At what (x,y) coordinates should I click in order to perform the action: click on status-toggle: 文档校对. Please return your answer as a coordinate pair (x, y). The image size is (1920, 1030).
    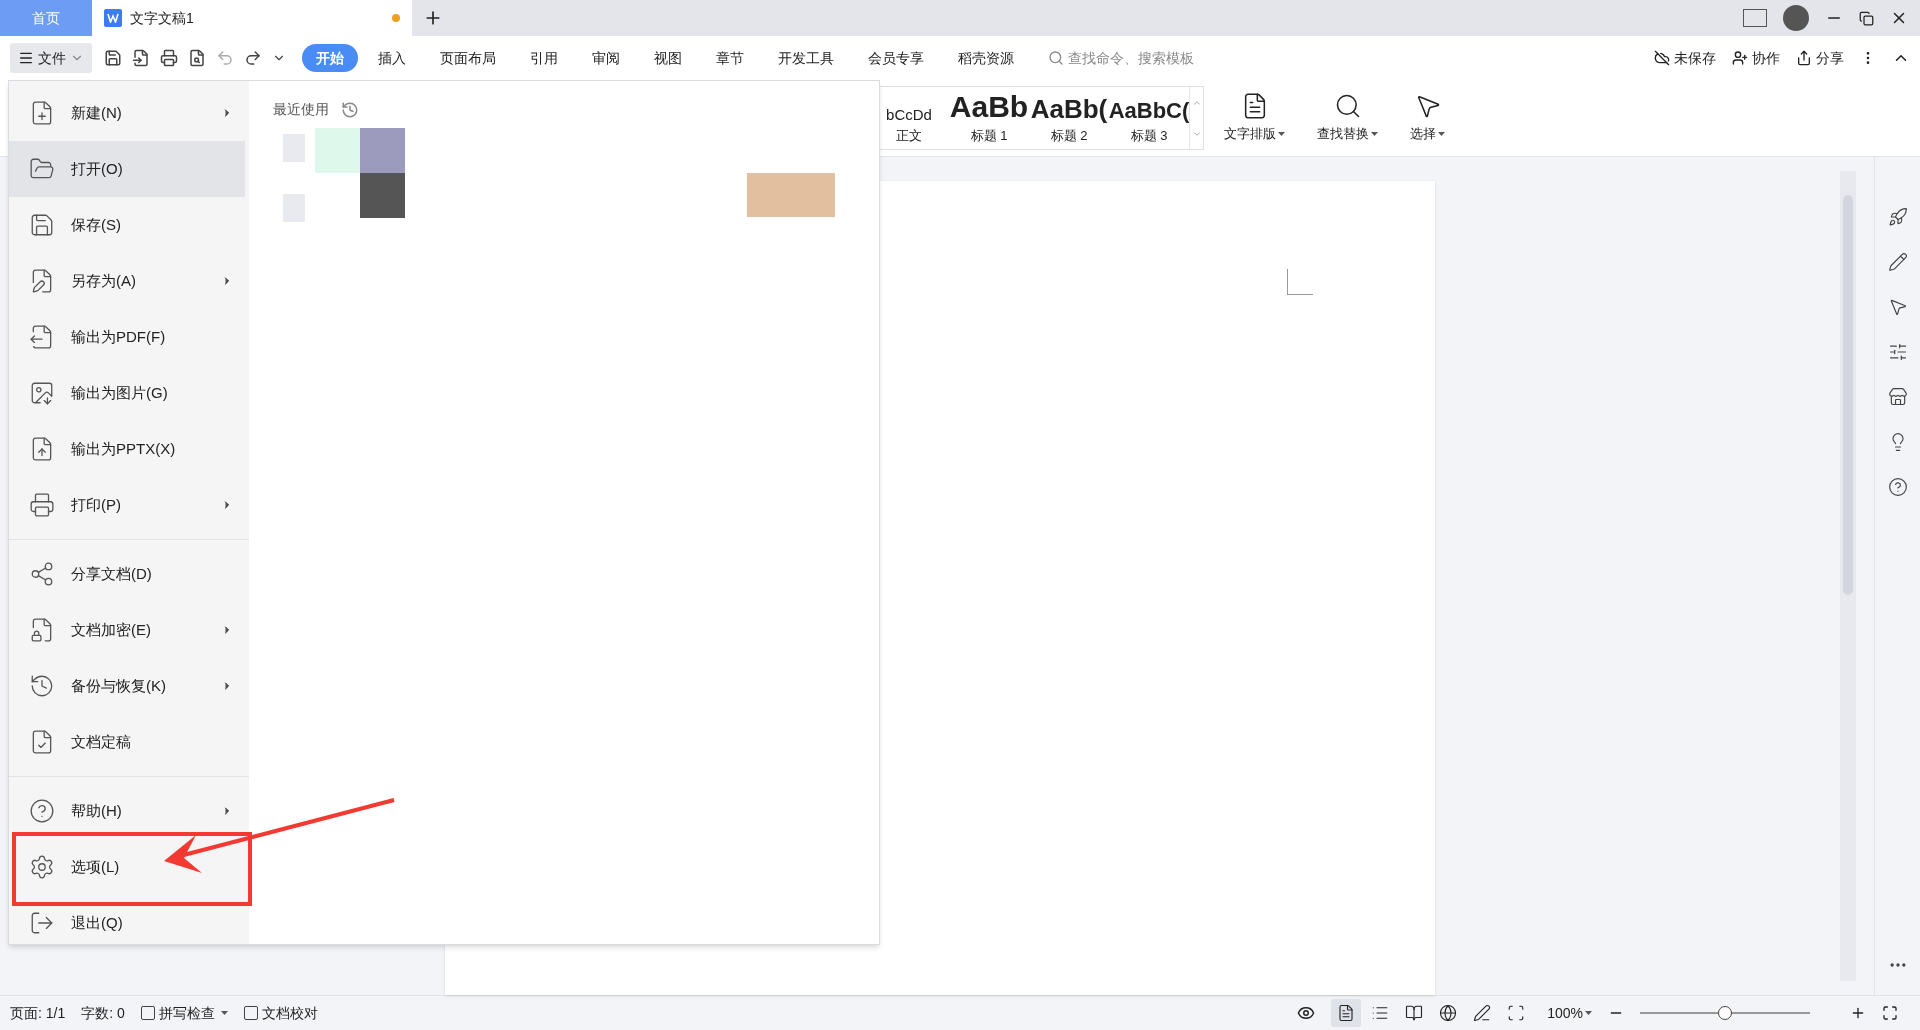
    Looking at the image, I should click on (280, 1013).